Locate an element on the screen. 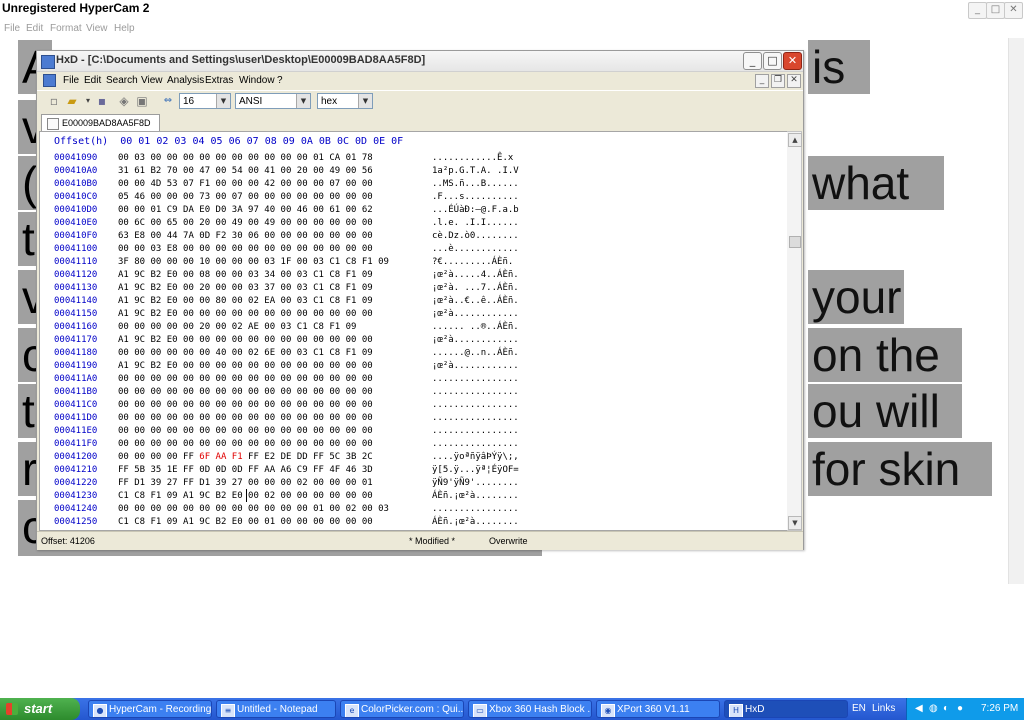 The image size is (1024, 720). open-disk-icon: ◈ is located at coordinates (124, 101).